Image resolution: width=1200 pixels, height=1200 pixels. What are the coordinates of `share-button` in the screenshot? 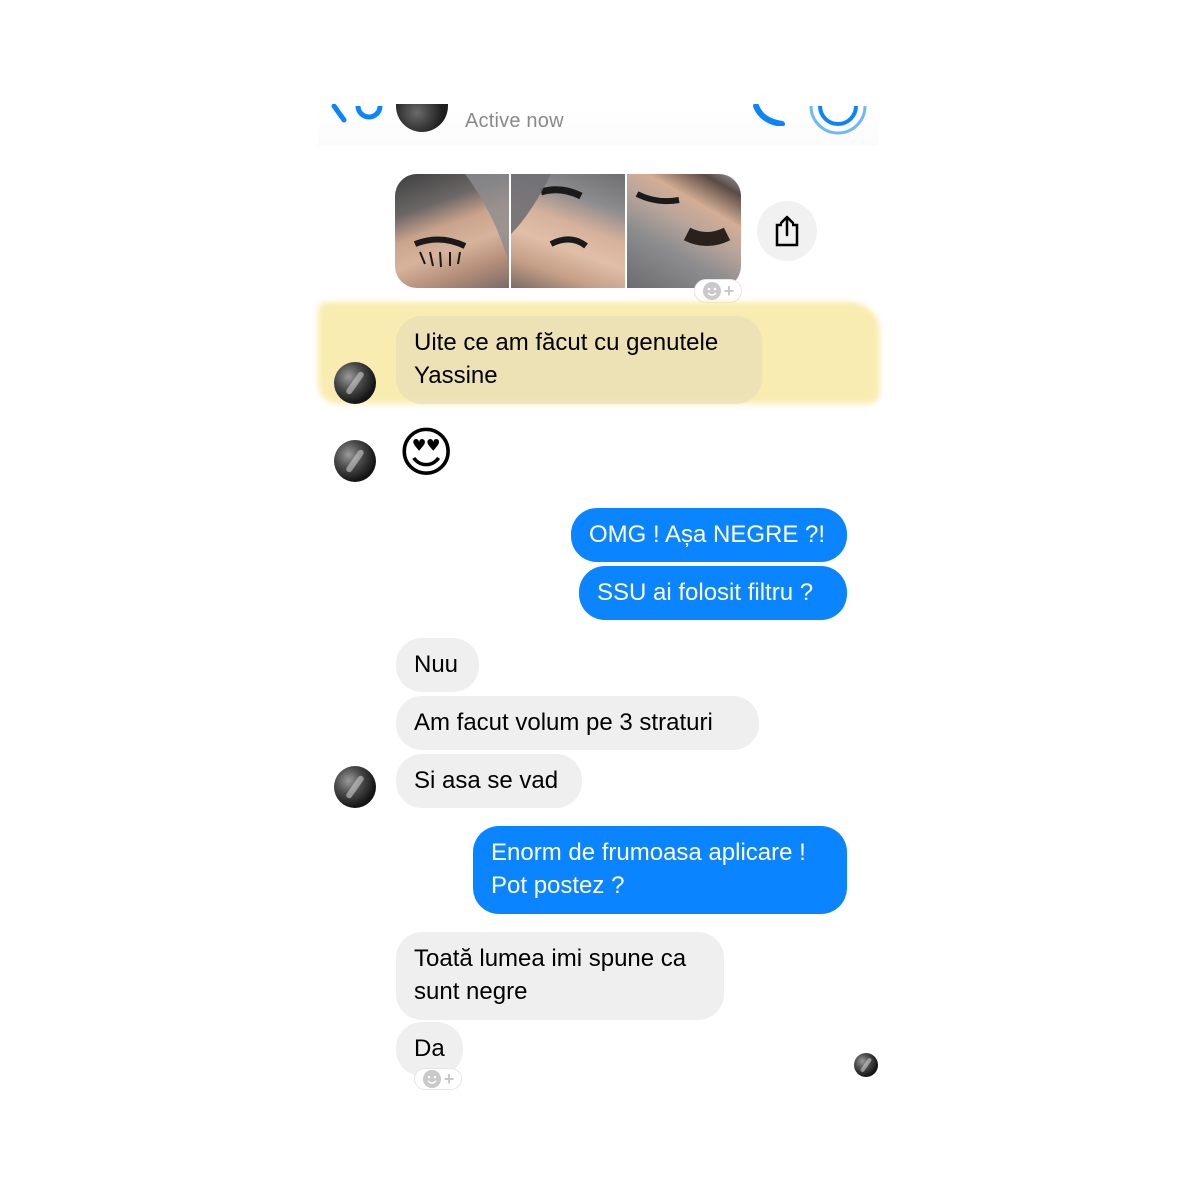 It's located at (787, 231).